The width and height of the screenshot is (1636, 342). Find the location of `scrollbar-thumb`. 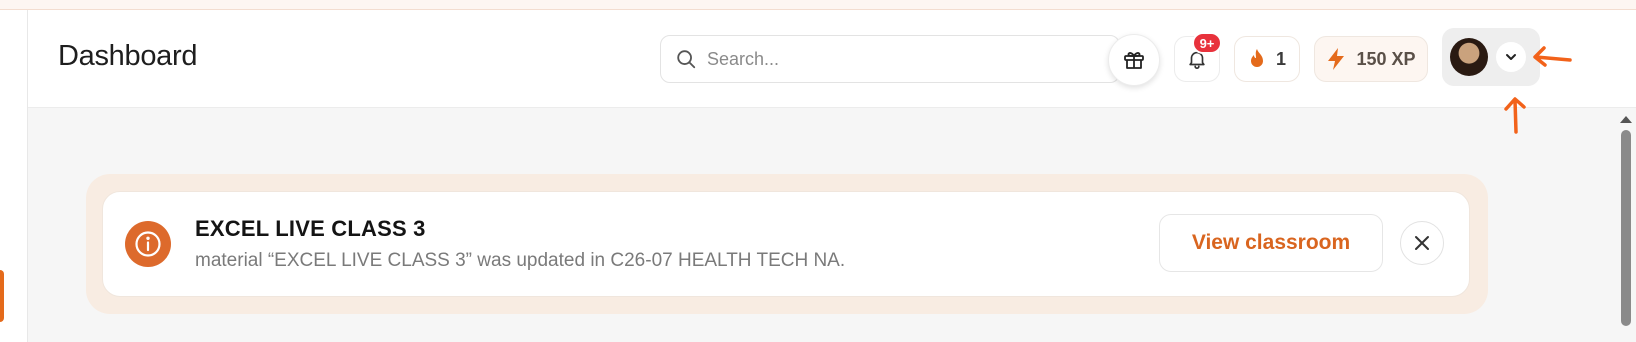

scrollbar-thumb is located at coordinates (1626, 228).